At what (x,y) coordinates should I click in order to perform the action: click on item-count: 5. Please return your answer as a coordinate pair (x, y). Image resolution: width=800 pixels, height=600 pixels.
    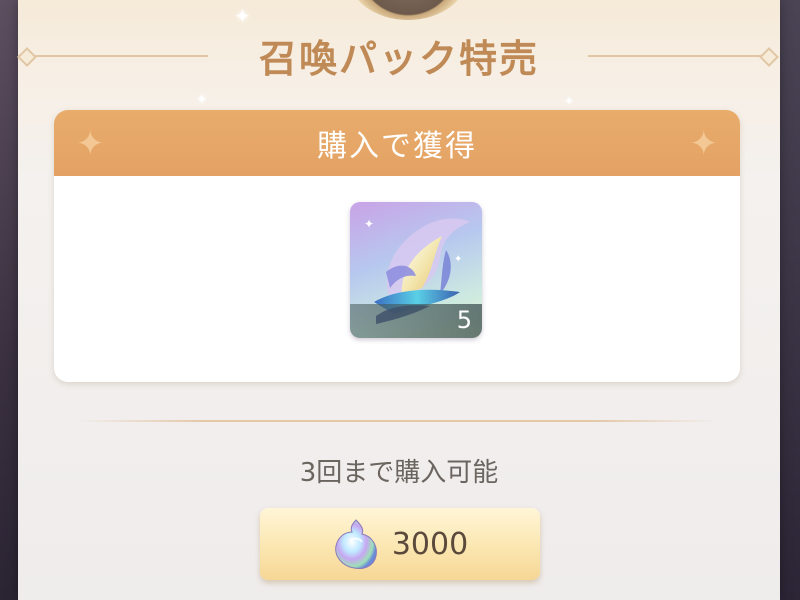
    Looking at the image, I should click on (464, 320).